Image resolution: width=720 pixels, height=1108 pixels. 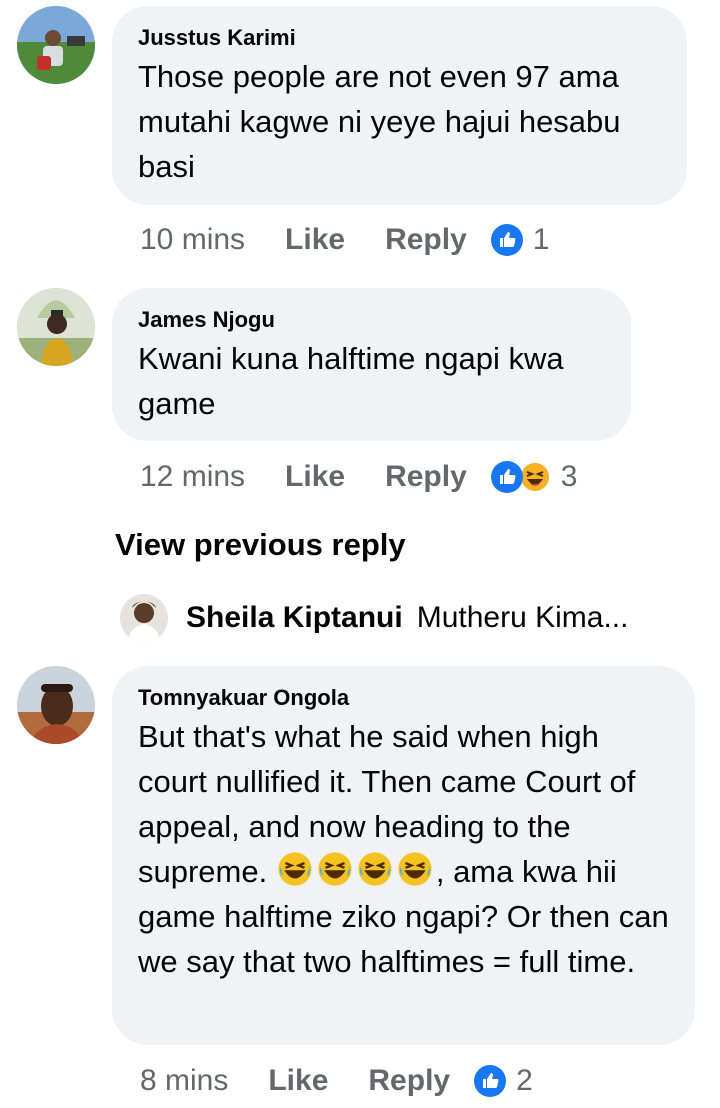 I want to click on avatar-sheila-kiptanui, so click(x=144, y=618).